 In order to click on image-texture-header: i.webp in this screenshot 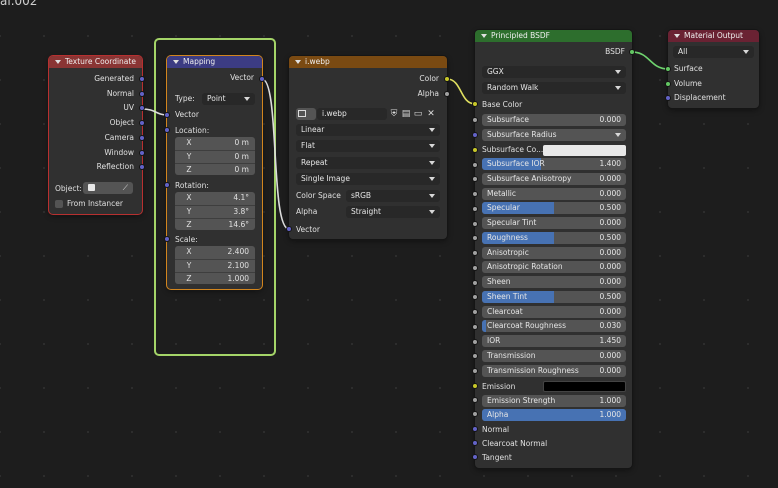, I will do `click(368, 62)`.